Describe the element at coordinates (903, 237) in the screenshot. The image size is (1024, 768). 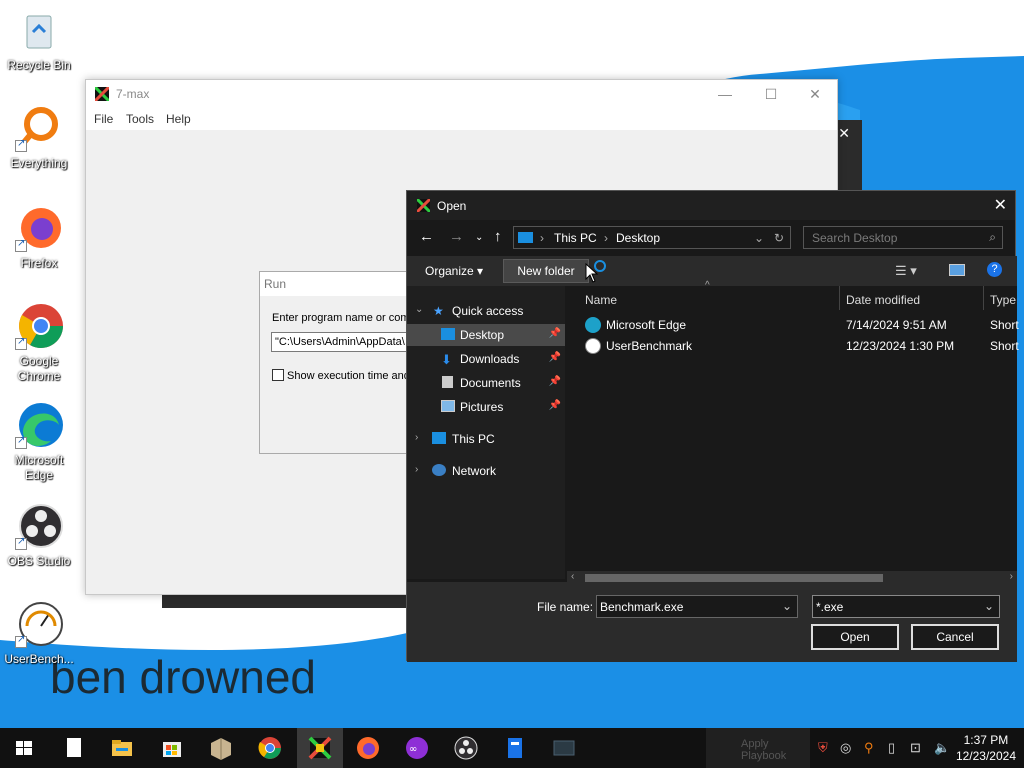
I see `search-box: Search Desktop ⌕` at that location.